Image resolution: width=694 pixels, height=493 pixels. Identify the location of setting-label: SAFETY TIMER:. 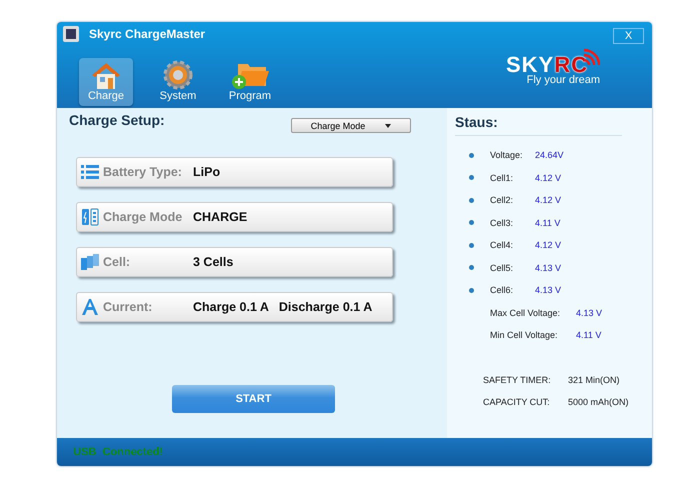
(517, 379).